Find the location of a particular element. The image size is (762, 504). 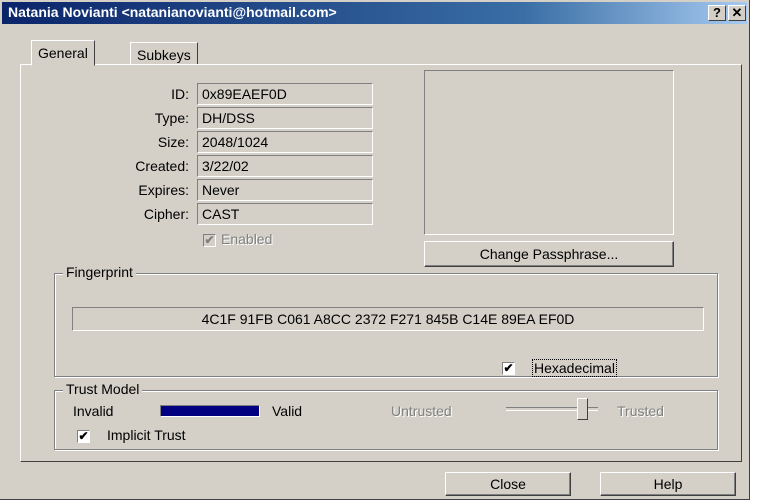

created-label: Created: is located at coordinates (162, 166).